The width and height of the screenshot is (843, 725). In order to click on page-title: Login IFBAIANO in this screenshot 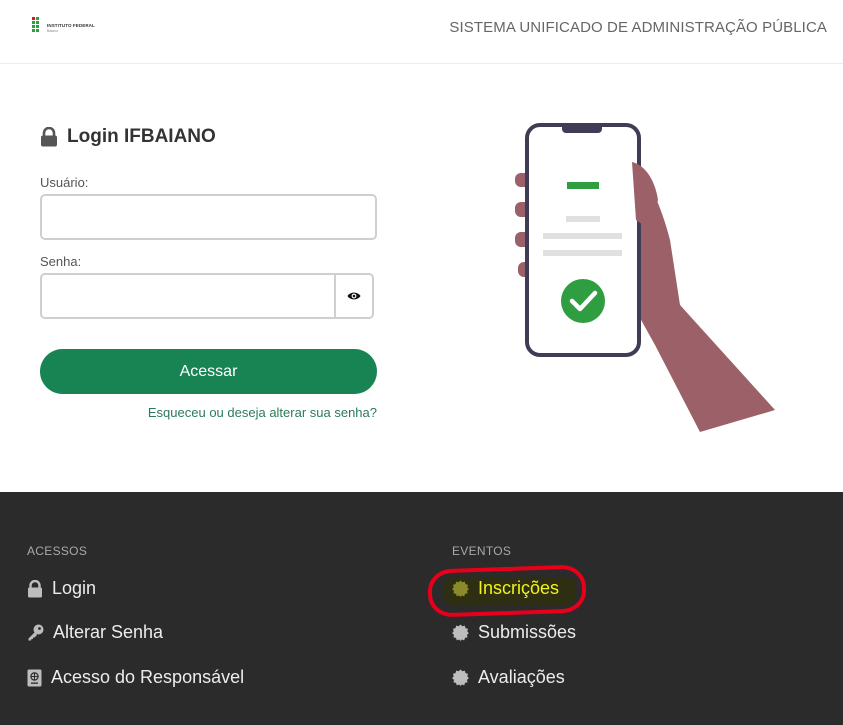, I will do `click(141, 136)`.